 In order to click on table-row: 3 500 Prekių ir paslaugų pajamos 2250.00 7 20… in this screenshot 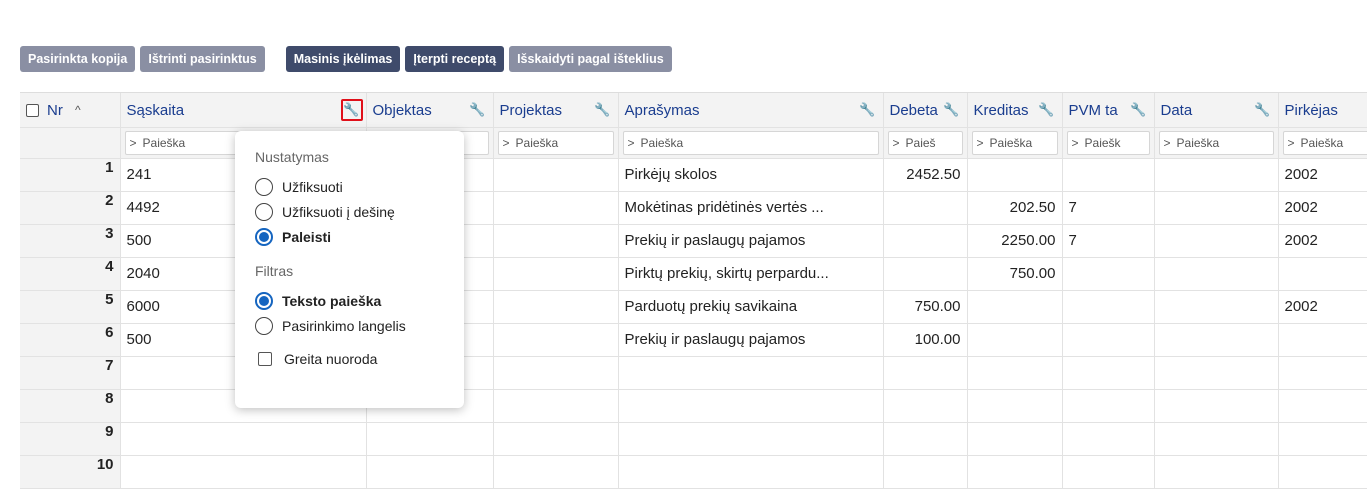, I will do `click(693, 241)`.